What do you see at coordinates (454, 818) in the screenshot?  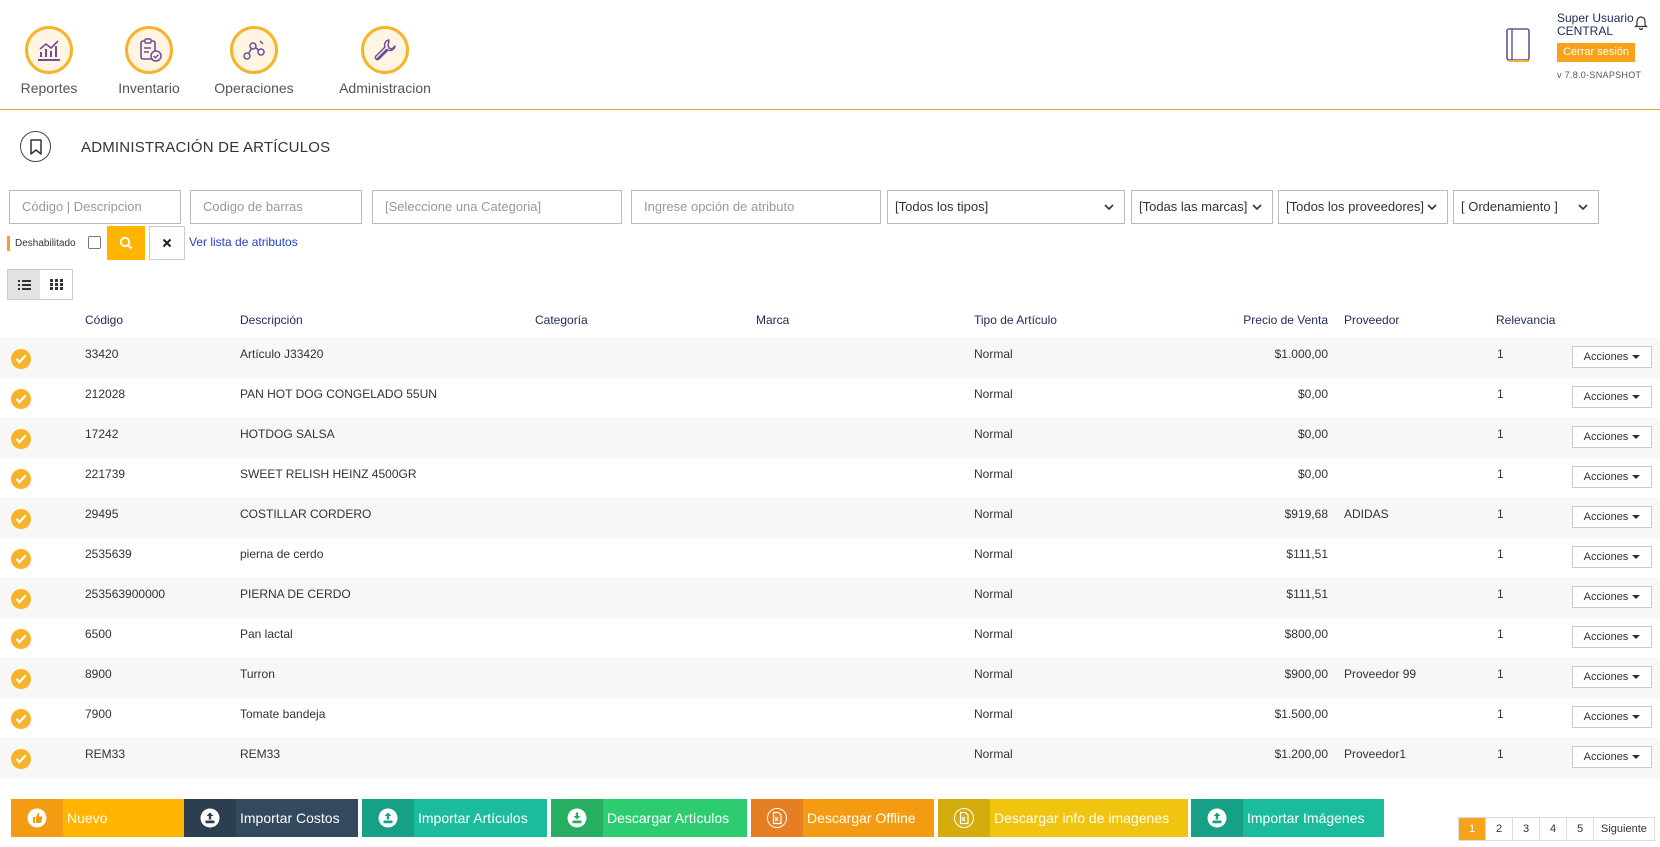 I see `bottom-button-importar-artículos: Importar Artículos` at bounding box center [454, 818].